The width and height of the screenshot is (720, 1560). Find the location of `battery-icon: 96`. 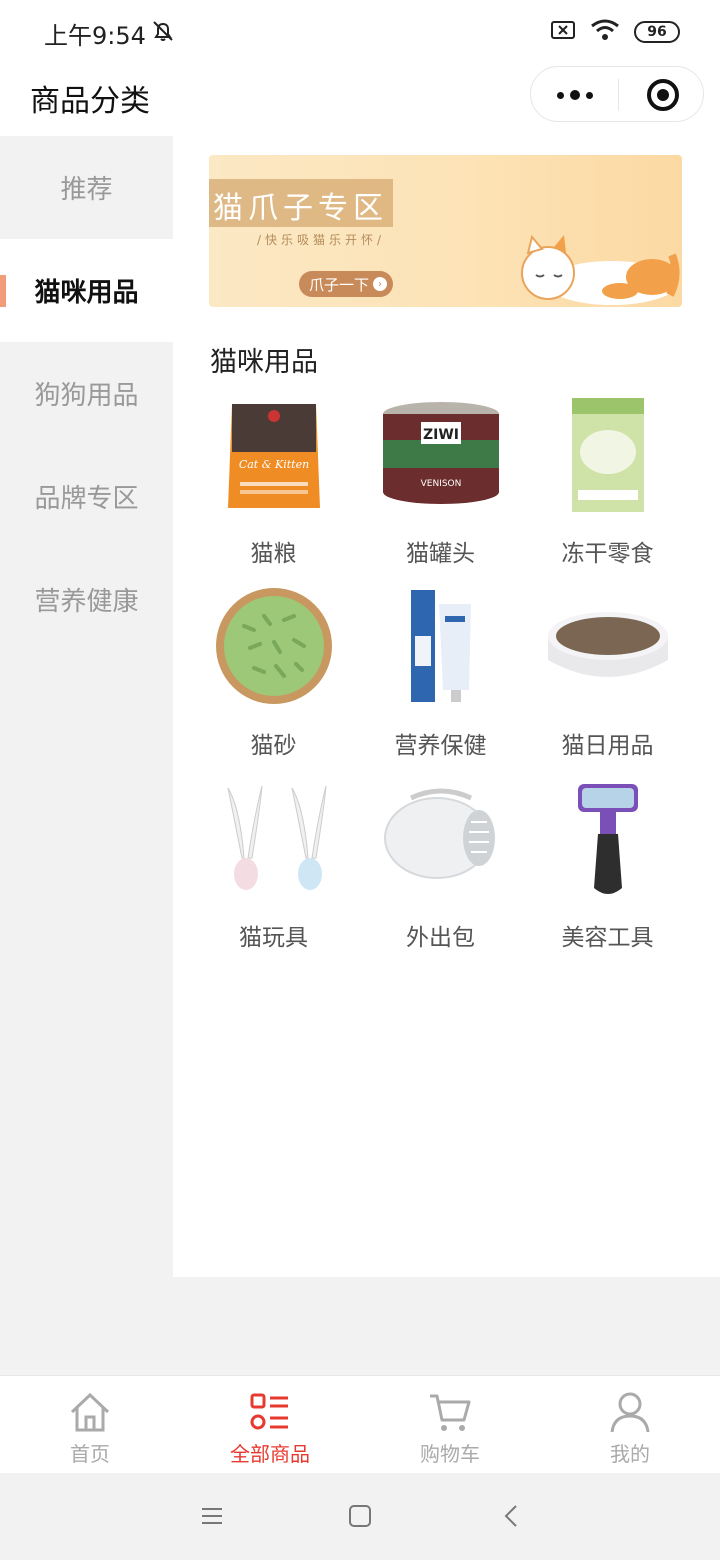

battery-icon: 96 is located at coordinates (657, 32).